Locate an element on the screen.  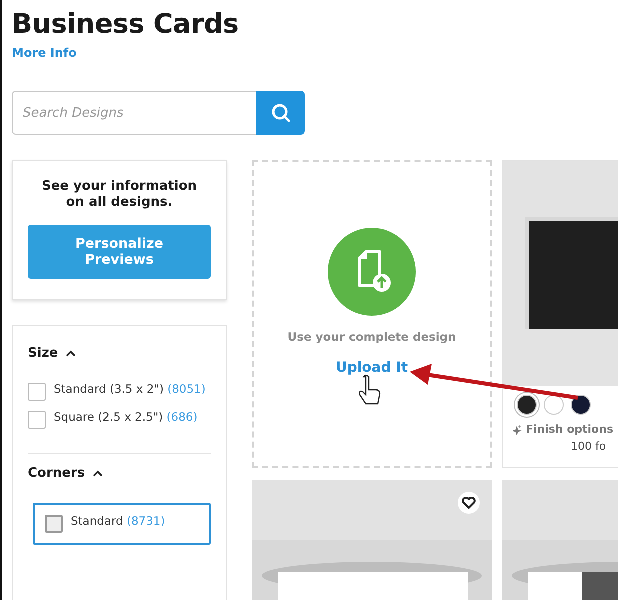
sparkle-icon is located at coordinates (517, 429).